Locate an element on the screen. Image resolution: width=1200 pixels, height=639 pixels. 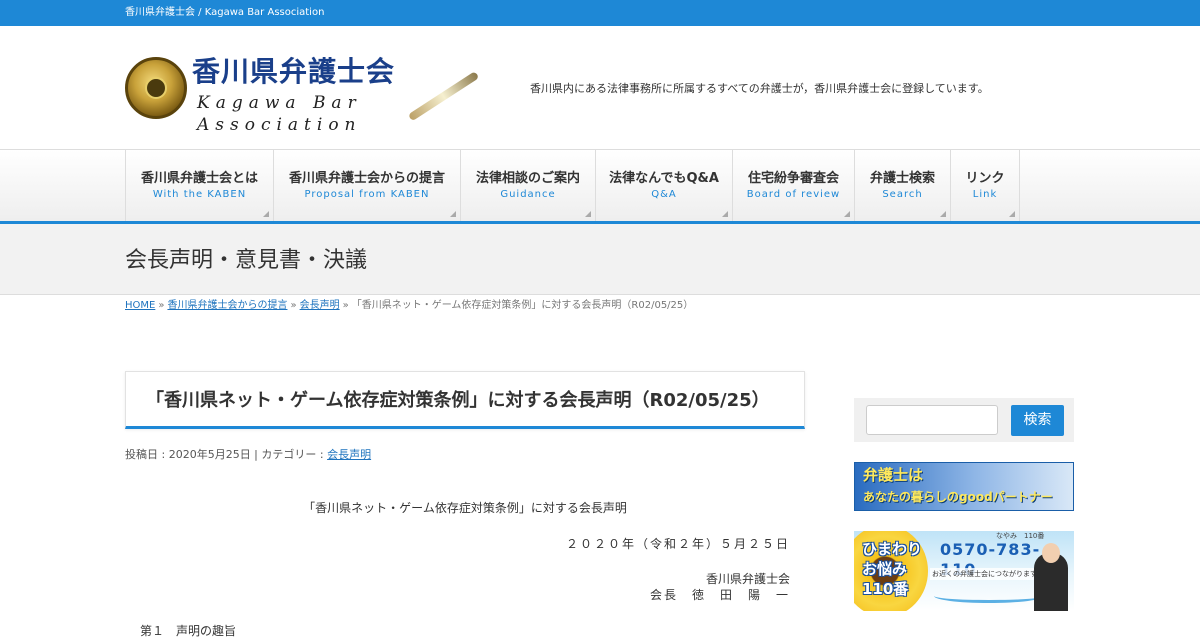
himawari-title-line1: ひまわり is located at coordinates (892, 549).